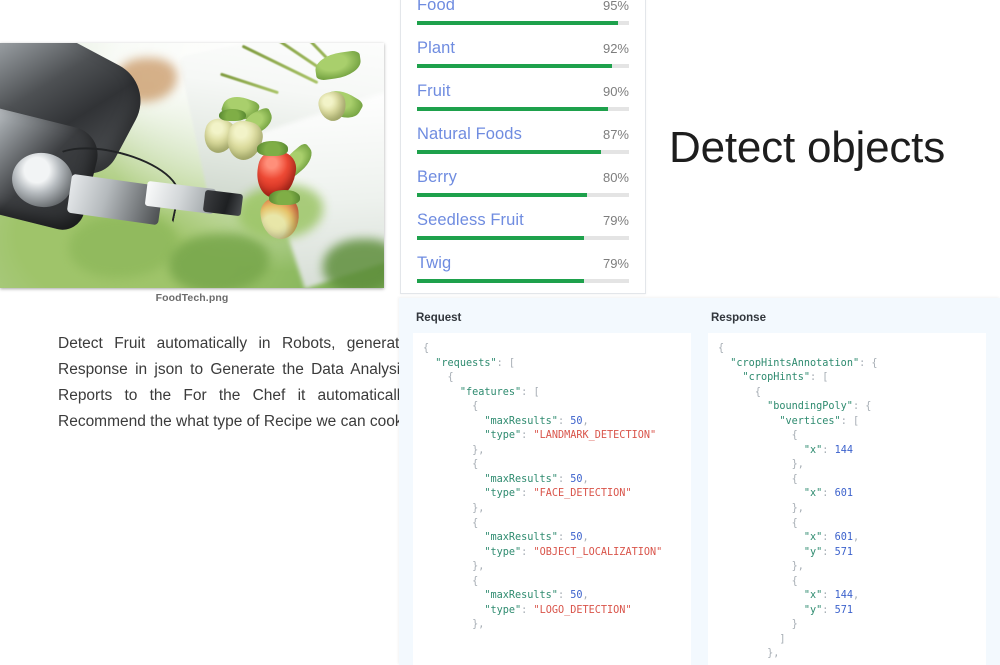  I want to click on label-name: Berry, so click(437, 177).